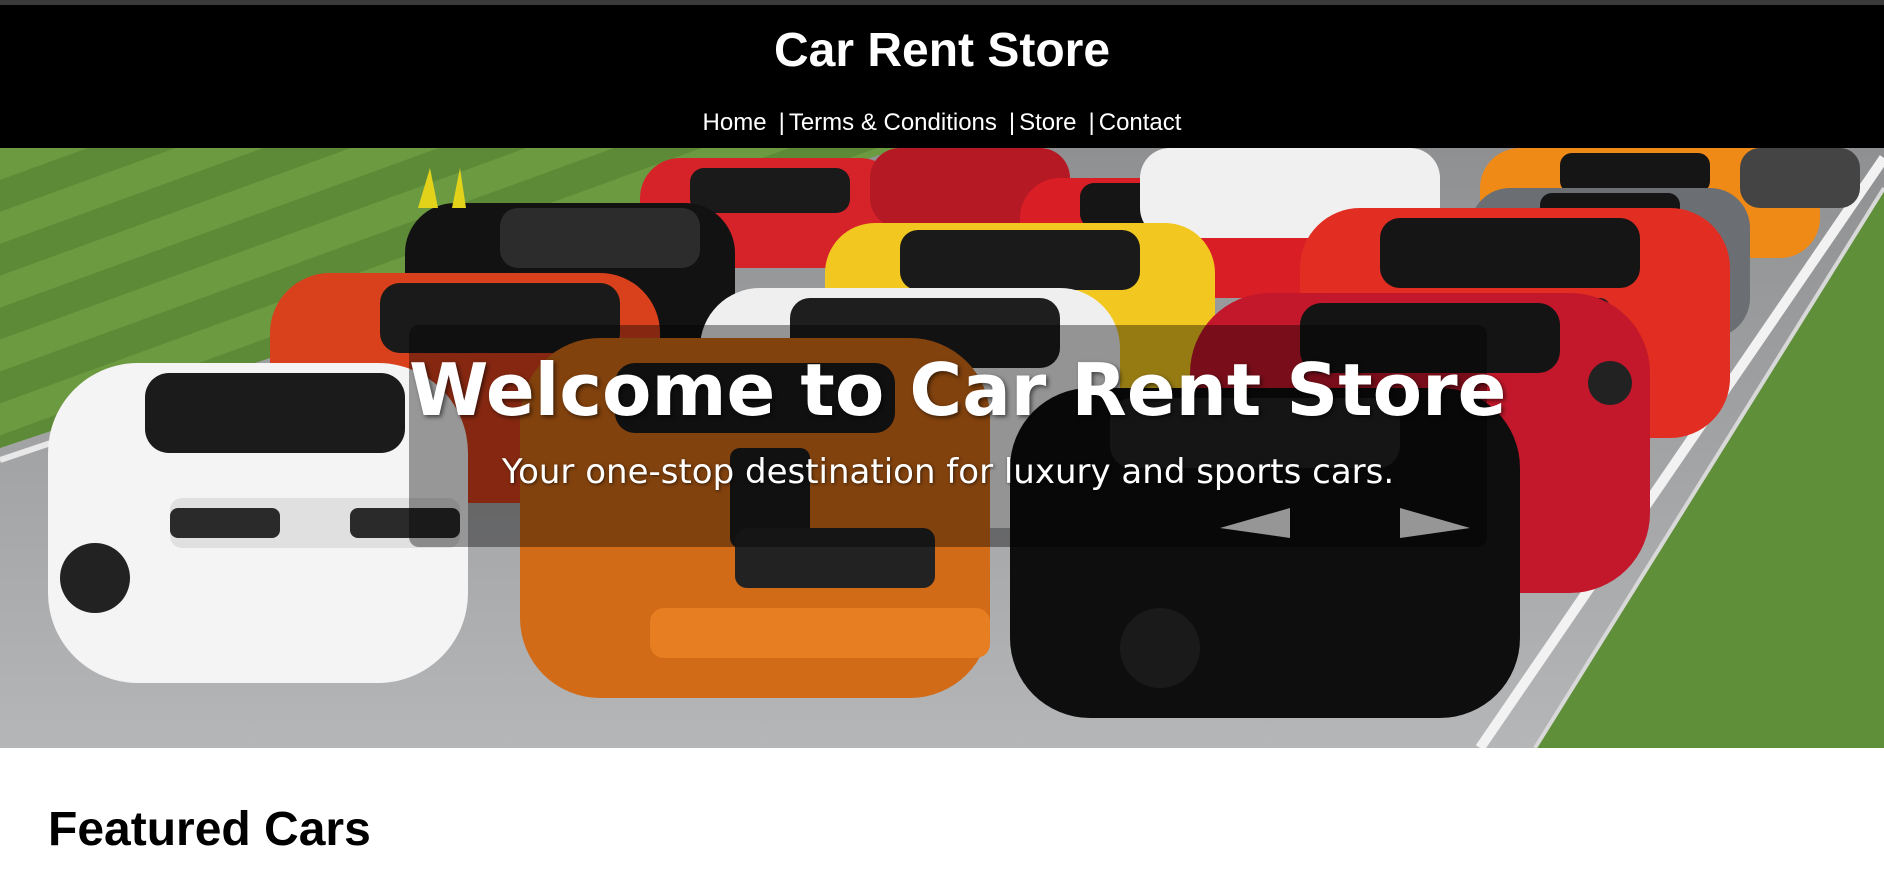 This screenshot has height=891, width=1884. Describe the element at coordinates (942, 50) in the screenshot. I see `site-title: Car Rent Store` at that location.